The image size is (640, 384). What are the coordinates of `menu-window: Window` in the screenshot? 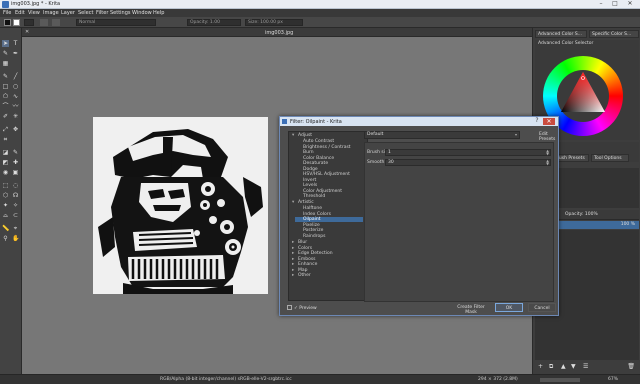 It's located at (142, 13).